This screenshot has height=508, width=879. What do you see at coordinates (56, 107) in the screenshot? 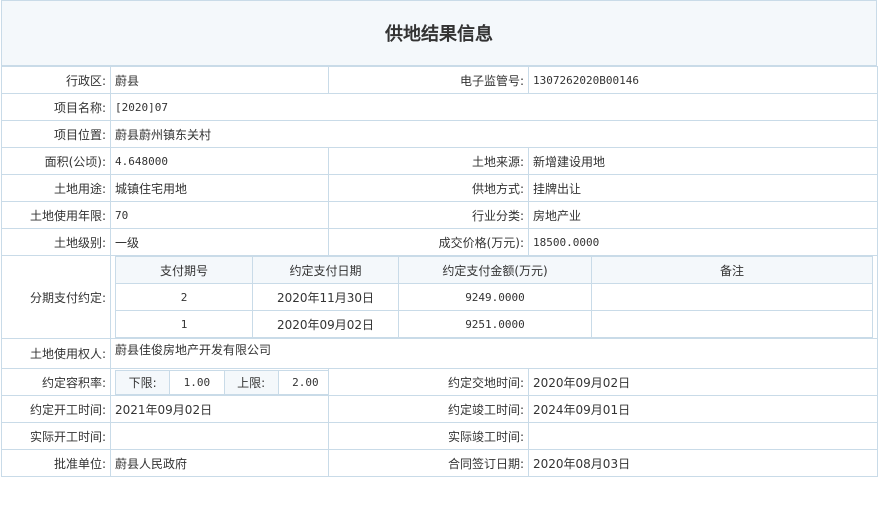
I see `project-name-label: 项目名称:` at bounding box center [56, 107].